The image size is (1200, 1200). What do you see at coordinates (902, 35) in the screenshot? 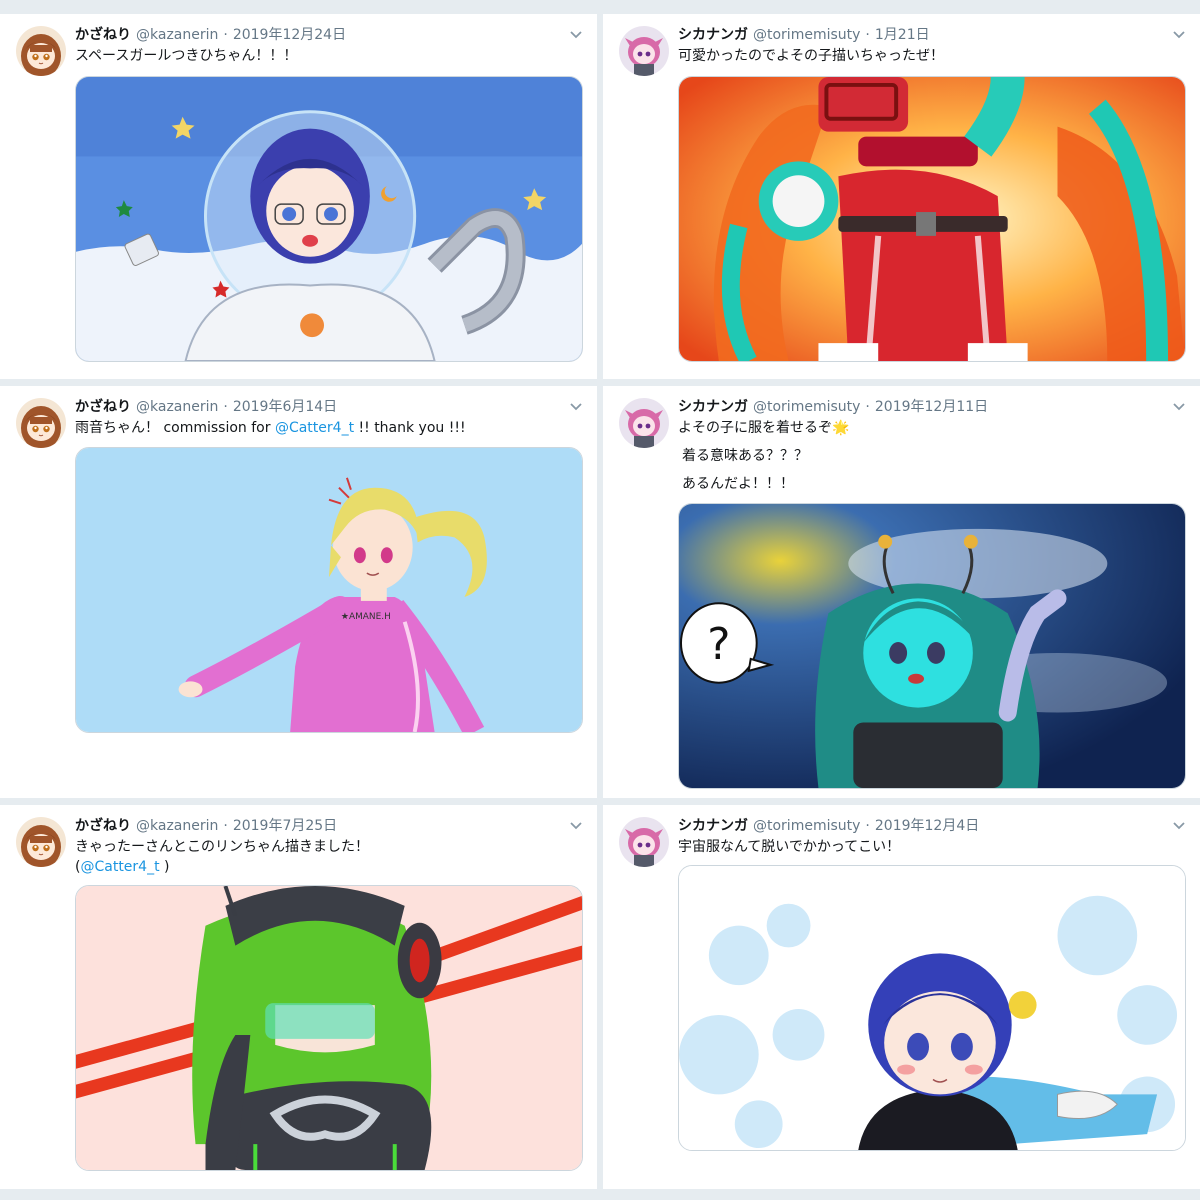
I see `tweet-date: 1月21日` at bounding box center [902, 35].